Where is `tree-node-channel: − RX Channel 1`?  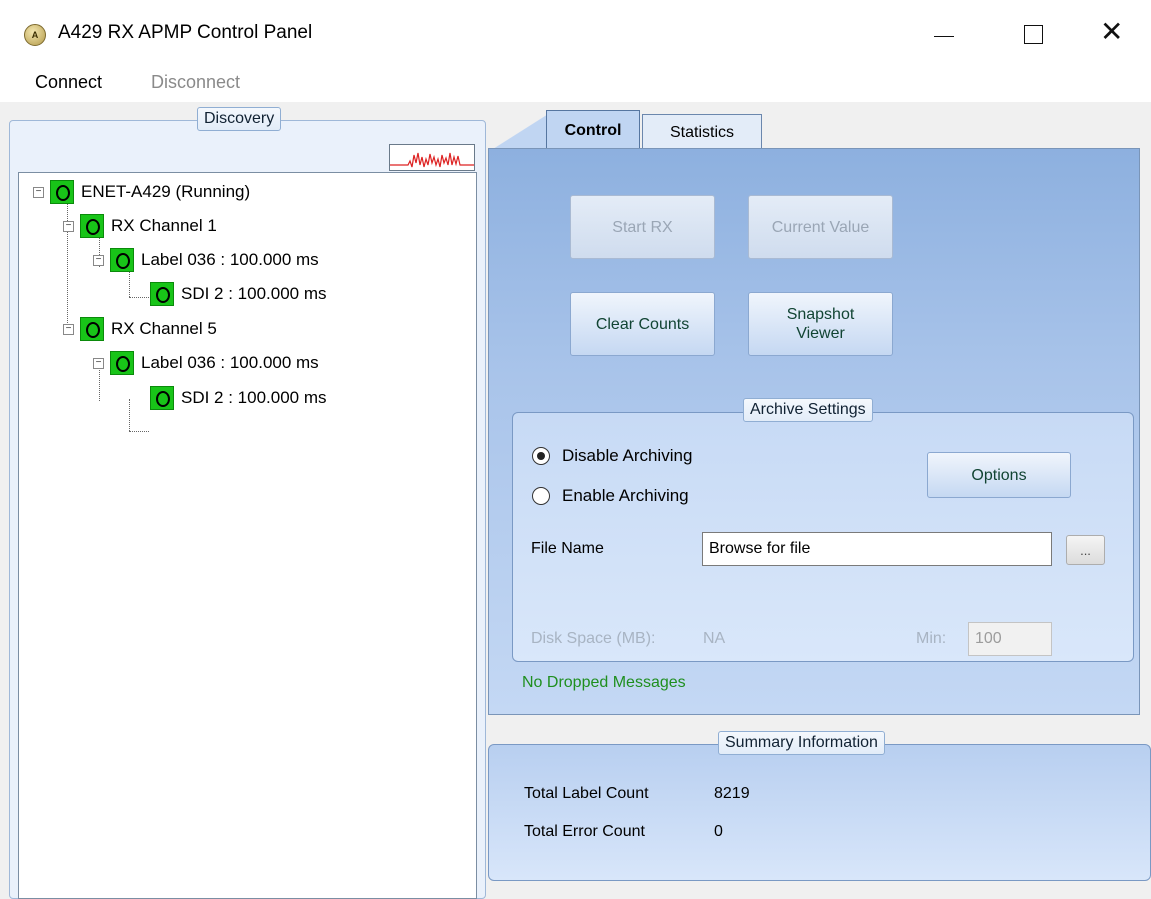
tree-node-channel: − RX Channel 1 is located at coordinates (140, 226).